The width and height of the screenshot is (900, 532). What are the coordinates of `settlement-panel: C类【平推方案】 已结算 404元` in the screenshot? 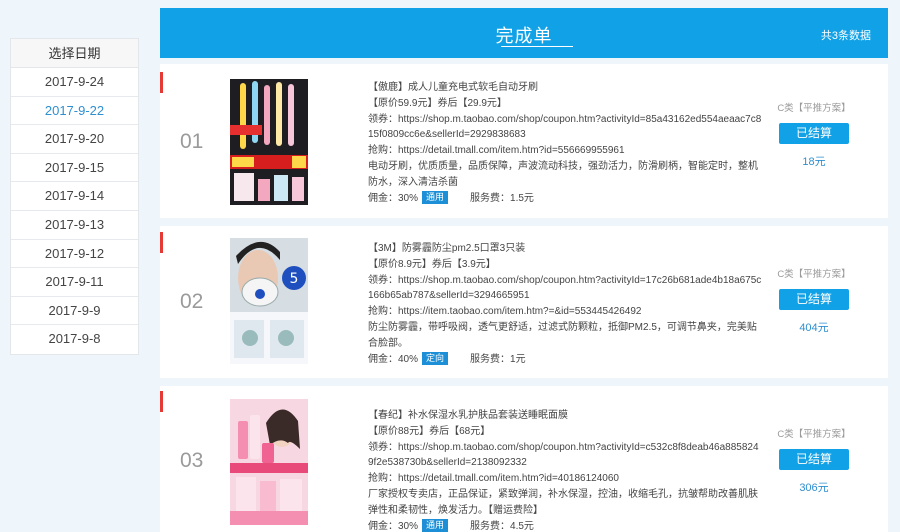 It's located at (814, 300).